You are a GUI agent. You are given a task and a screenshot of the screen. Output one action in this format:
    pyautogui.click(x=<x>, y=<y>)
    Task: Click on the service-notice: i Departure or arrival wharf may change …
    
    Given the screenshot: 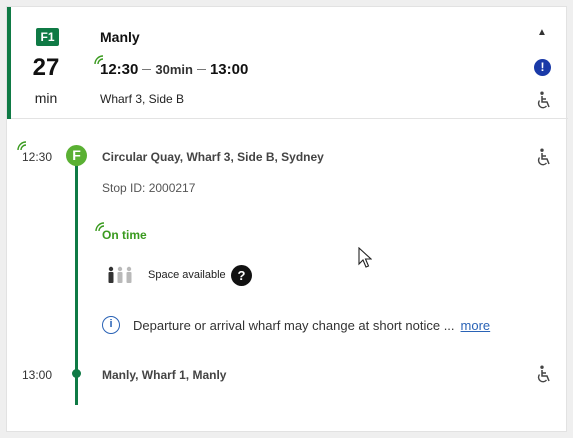 What is the action you would take?
    pyautogui.click(x=296, y=325)
    